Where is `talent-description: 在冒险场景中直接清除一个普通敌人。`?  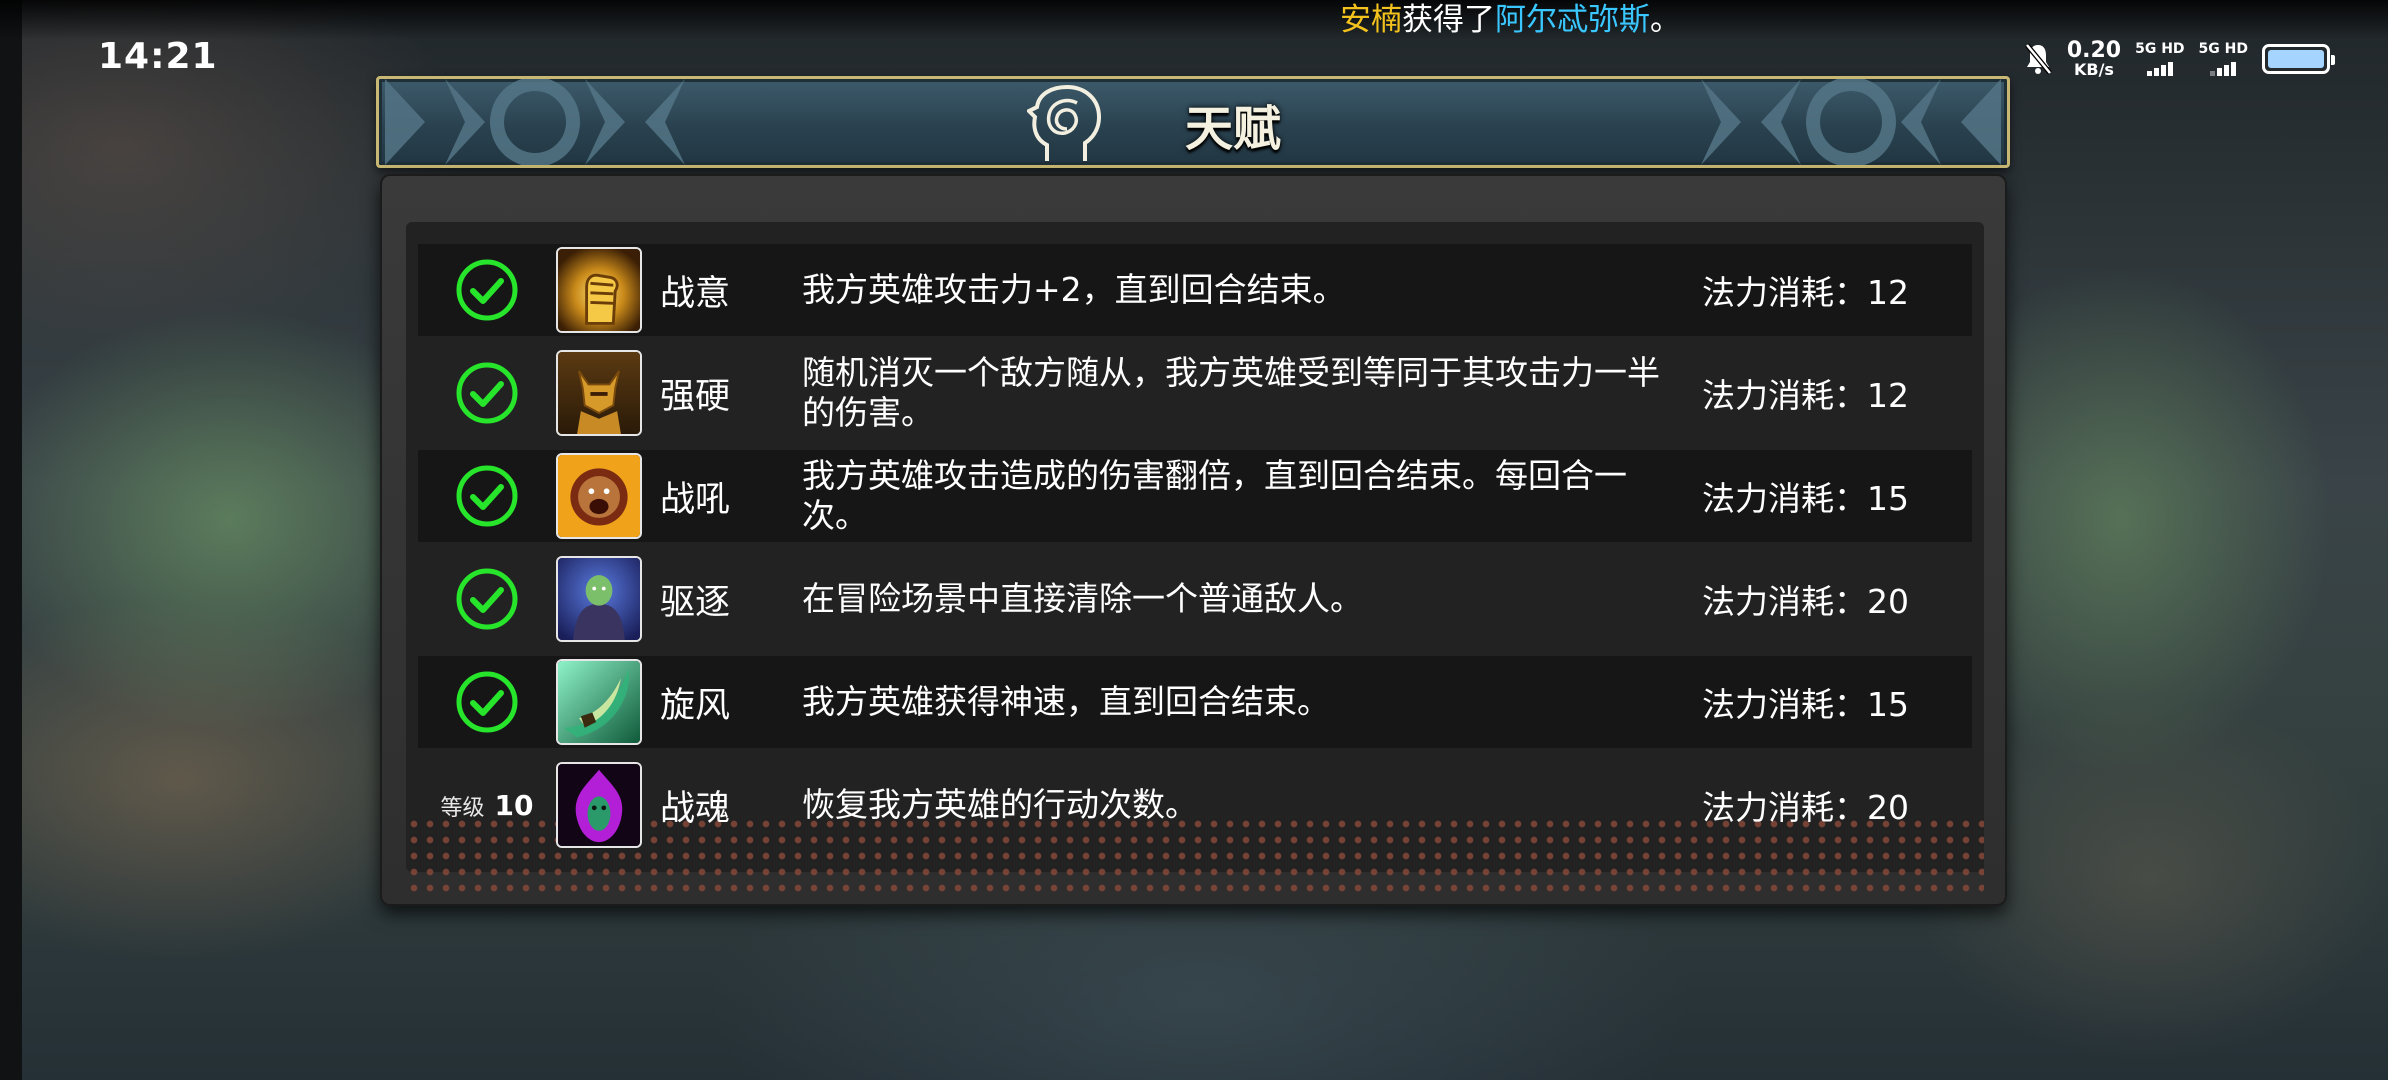
talent-description: 在冒险场景中直接清除一个普通敌人。 is located at coordinates (1082, 598).